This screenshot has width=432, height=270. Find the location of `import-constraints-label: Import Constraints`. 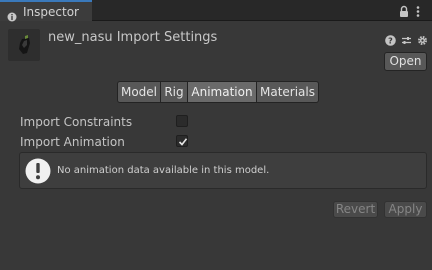

import-constraints-label: Import Constraints is located at coordinates (76, 122).